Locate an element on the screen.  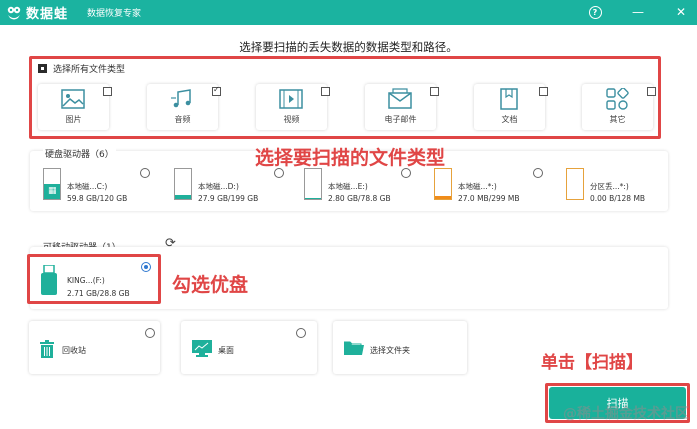
desktop-radio is located at coordinates (301, 333).